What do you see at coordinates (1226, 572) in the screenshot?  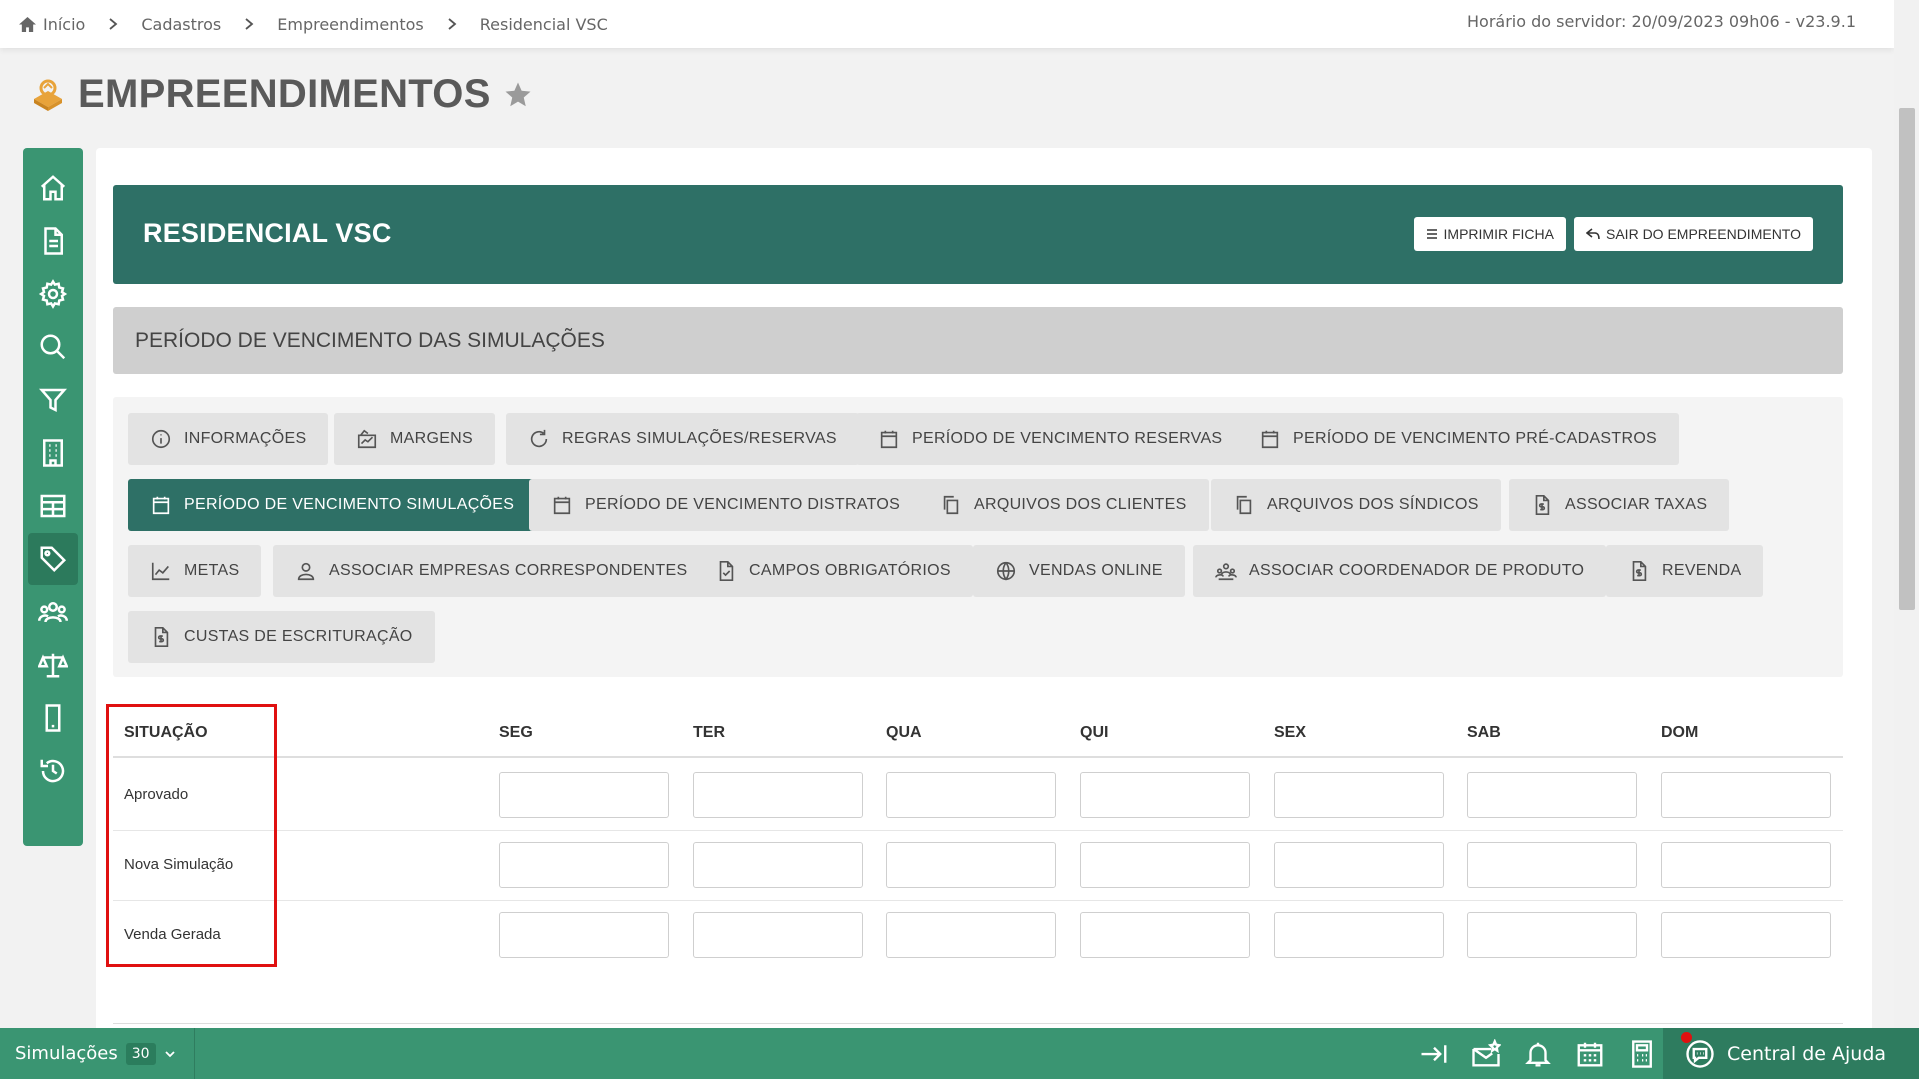 I see `team-icon` at bounding box center [1226, 572].